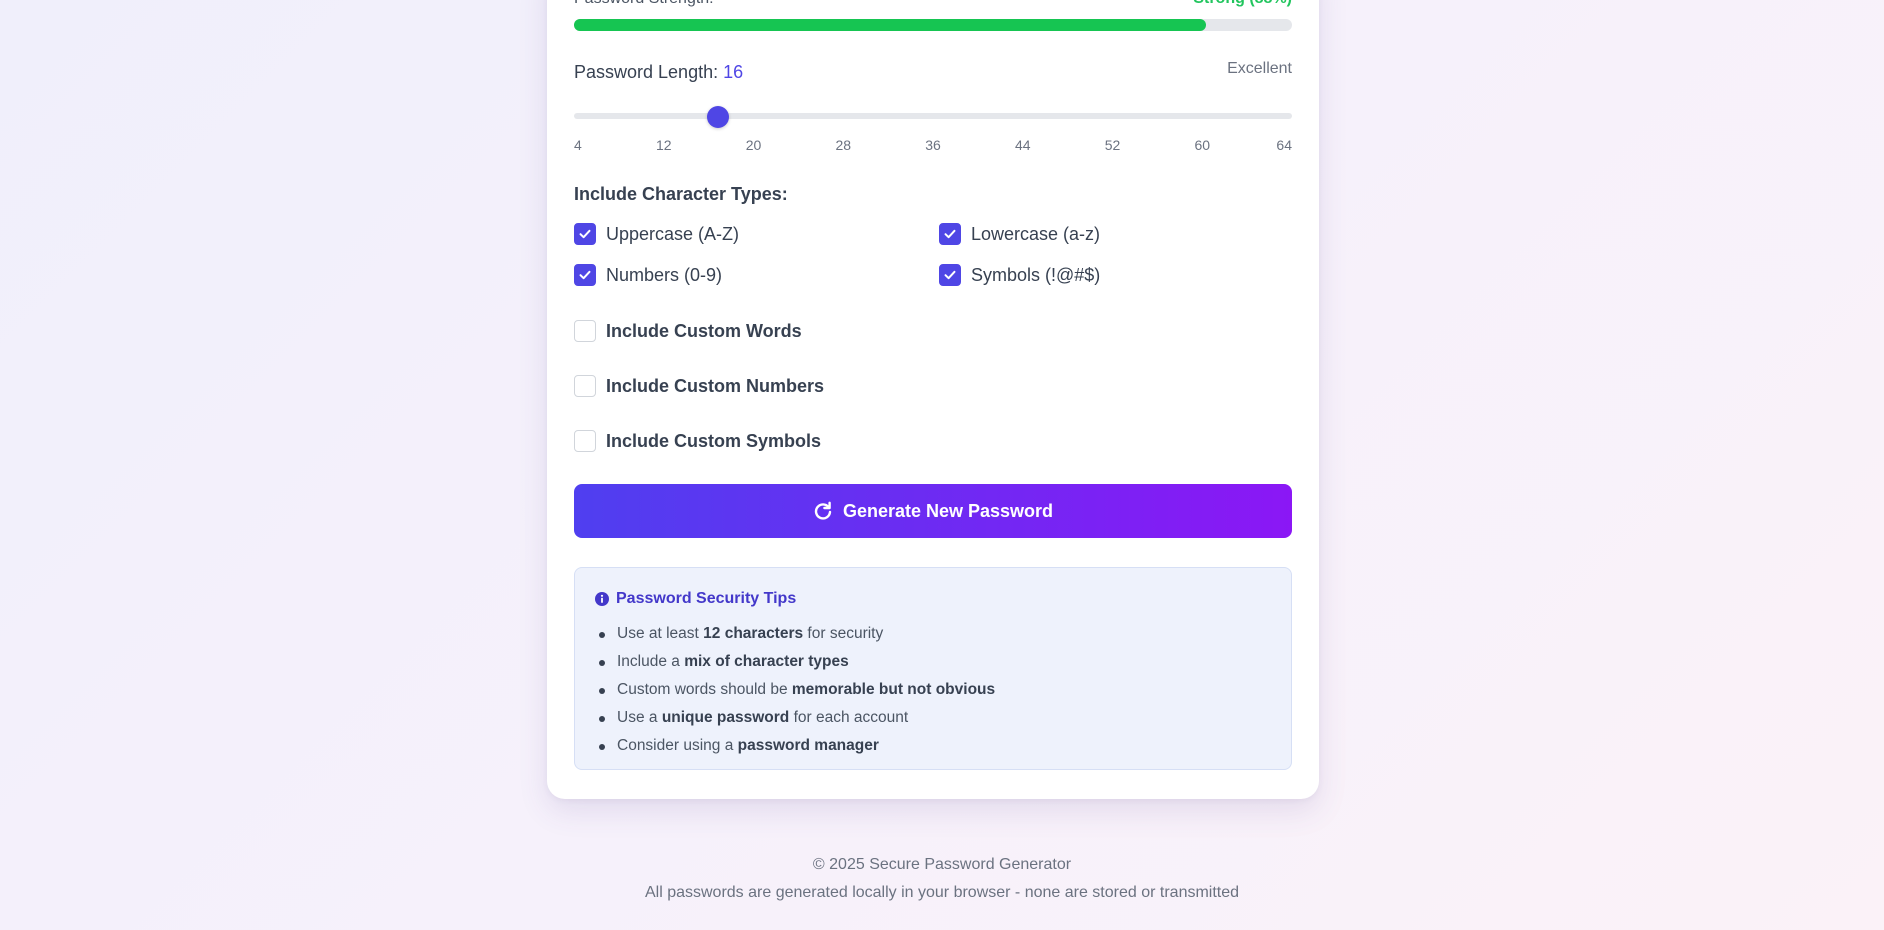 The image size is (1884, 930). I want to click on checkbox-uppercase-box, so click(585, 234).